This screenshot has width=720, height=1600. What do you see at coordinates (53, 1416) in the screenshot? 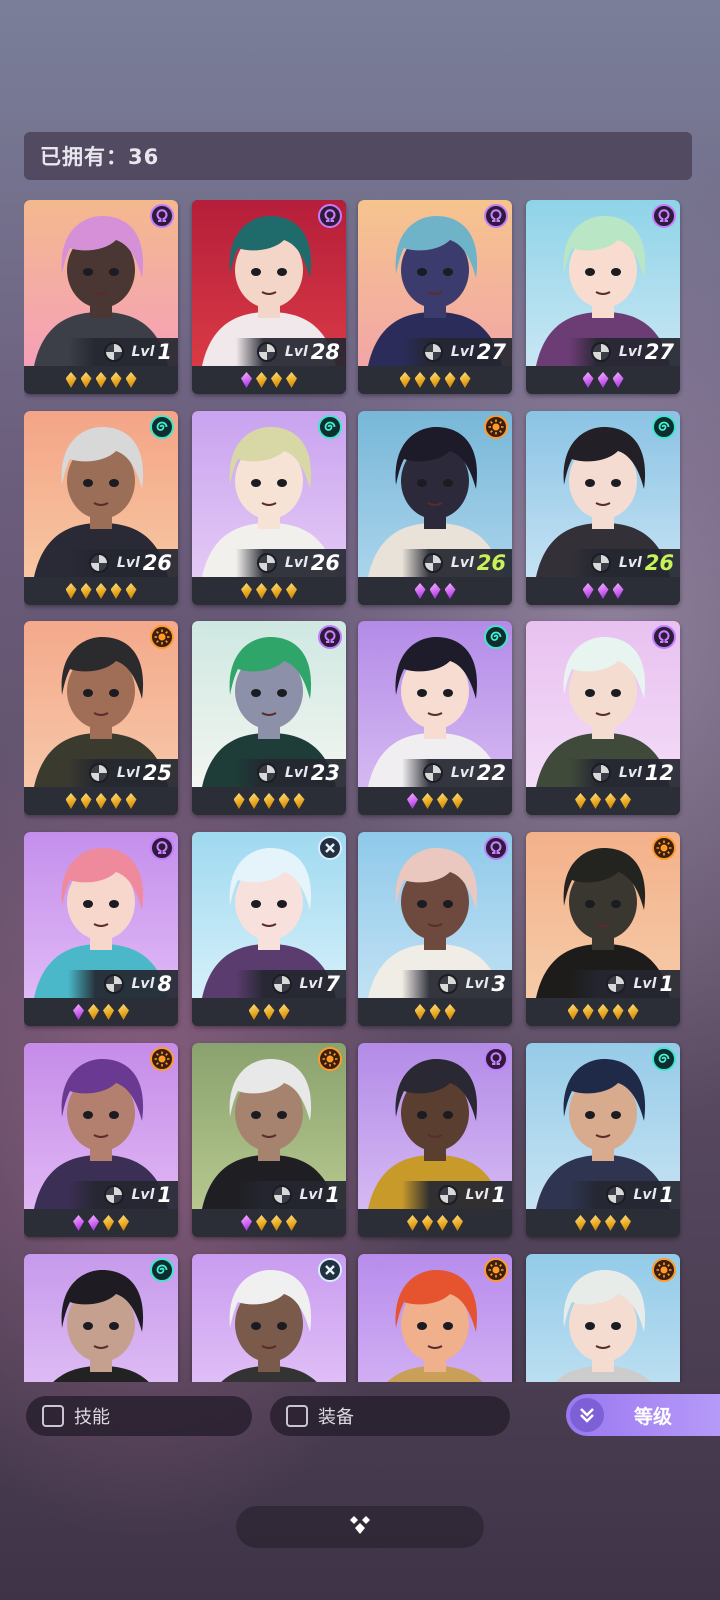
I see `skill-checkbox` at bounding box center [53, 1416].